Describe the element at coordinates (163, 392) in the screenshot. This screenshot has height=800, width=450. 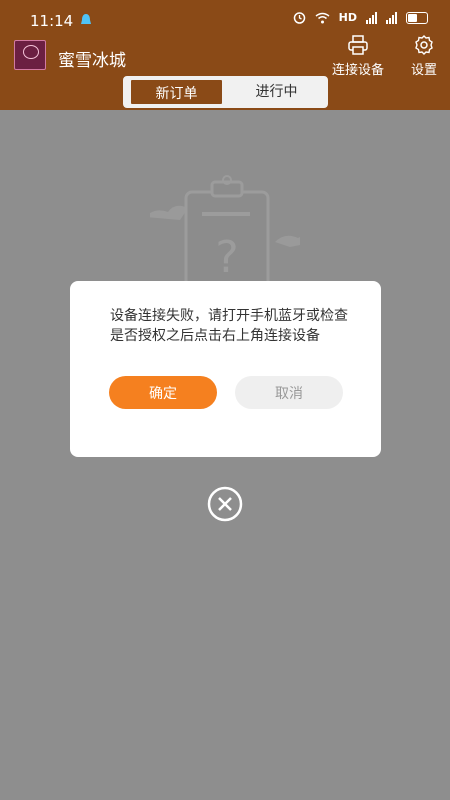
I see `confirm-button: 确定` at that location.